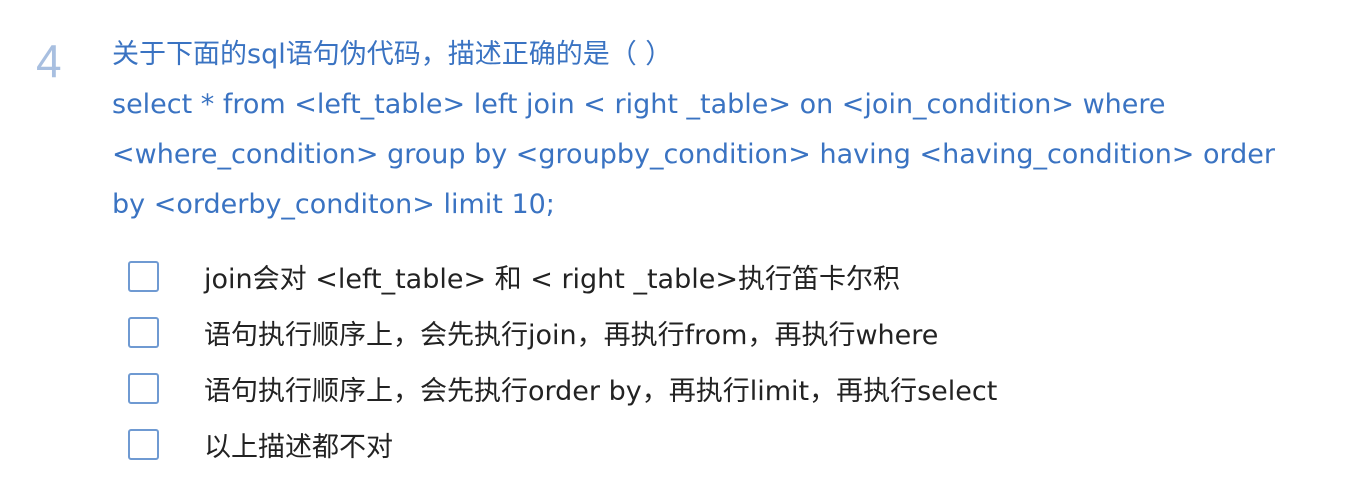 This screenshot has height=504, width=1366. I want to click on option-d-label: 以上描述都不对, so click(298, 447).